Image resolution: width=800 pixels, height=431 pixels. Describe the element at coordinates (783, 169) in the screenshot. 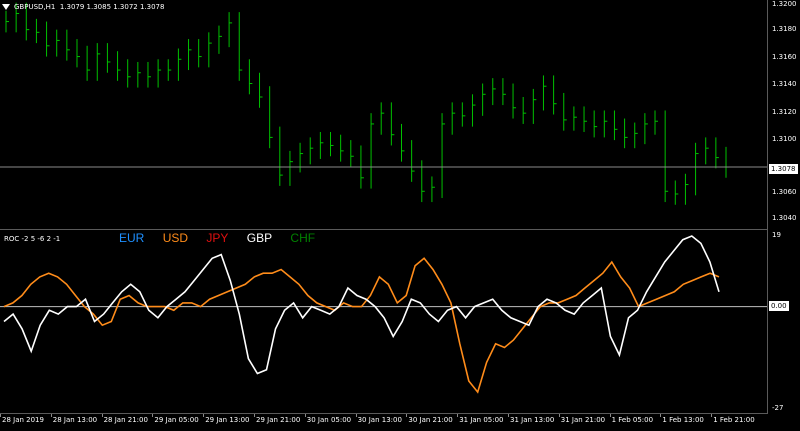

I see `current-price-tag: 1.3078` at that location.